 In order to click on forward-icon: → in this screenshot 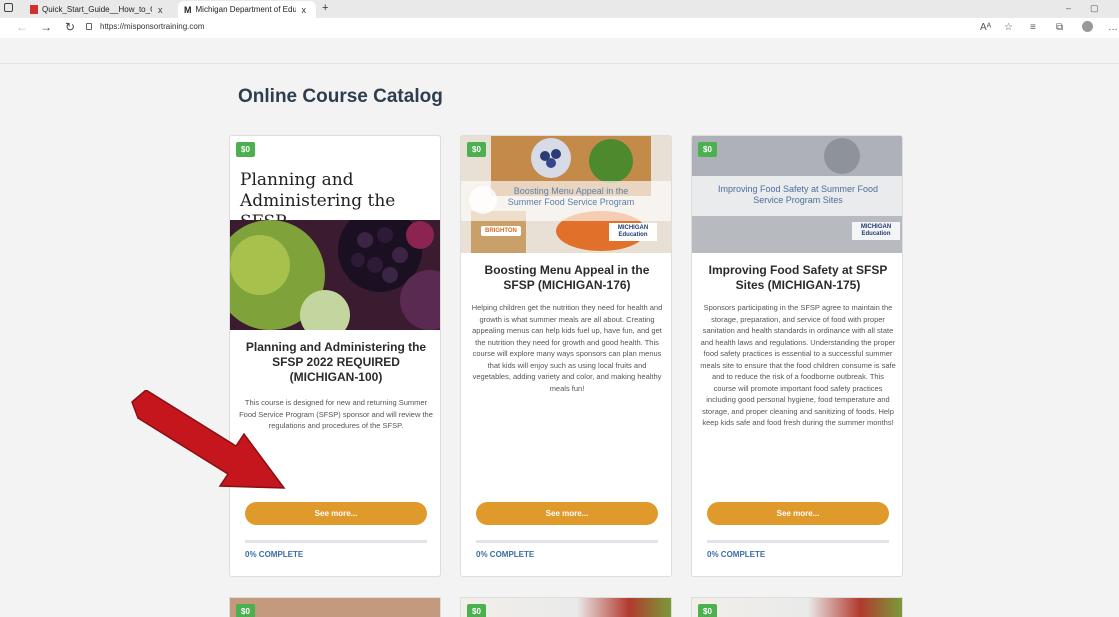, I will do `click(46, 27)`.